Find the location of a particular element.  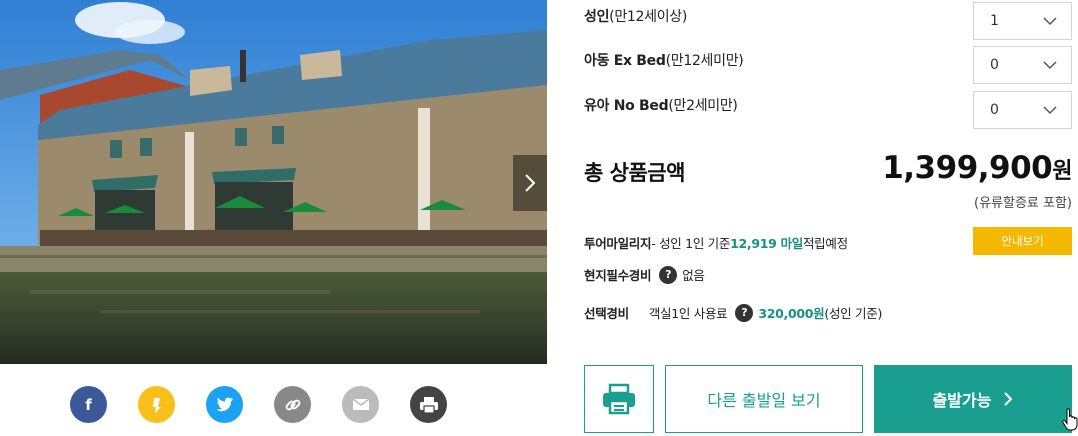

passenger-label: 유아 No Bed(만2세미만) is located at coordinates (661, 106).